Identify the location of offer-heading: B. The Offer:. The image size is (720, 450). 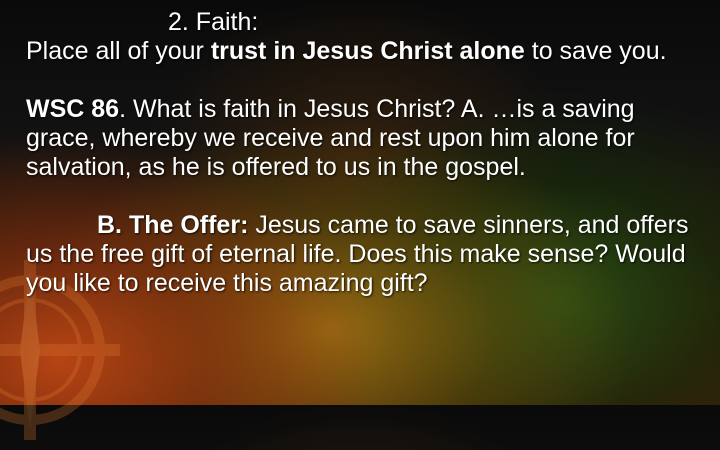
(173, 225).